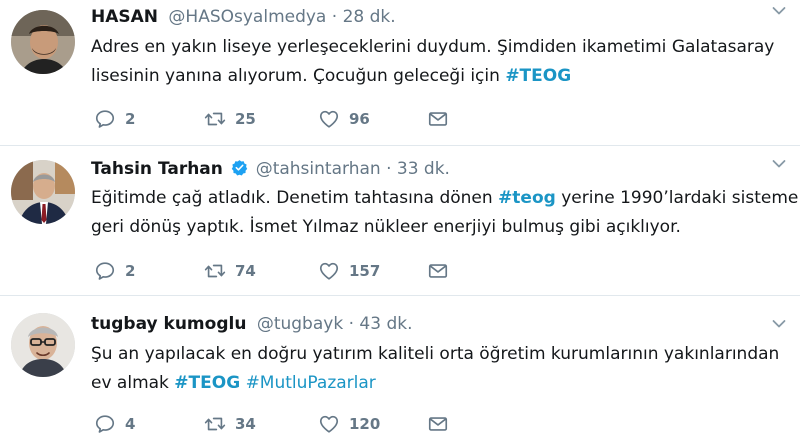 The image size is (800, 444). Describe the element at coordinates (527, 198) in the screenshot. I see `hashtag-link: #teog` at that location.